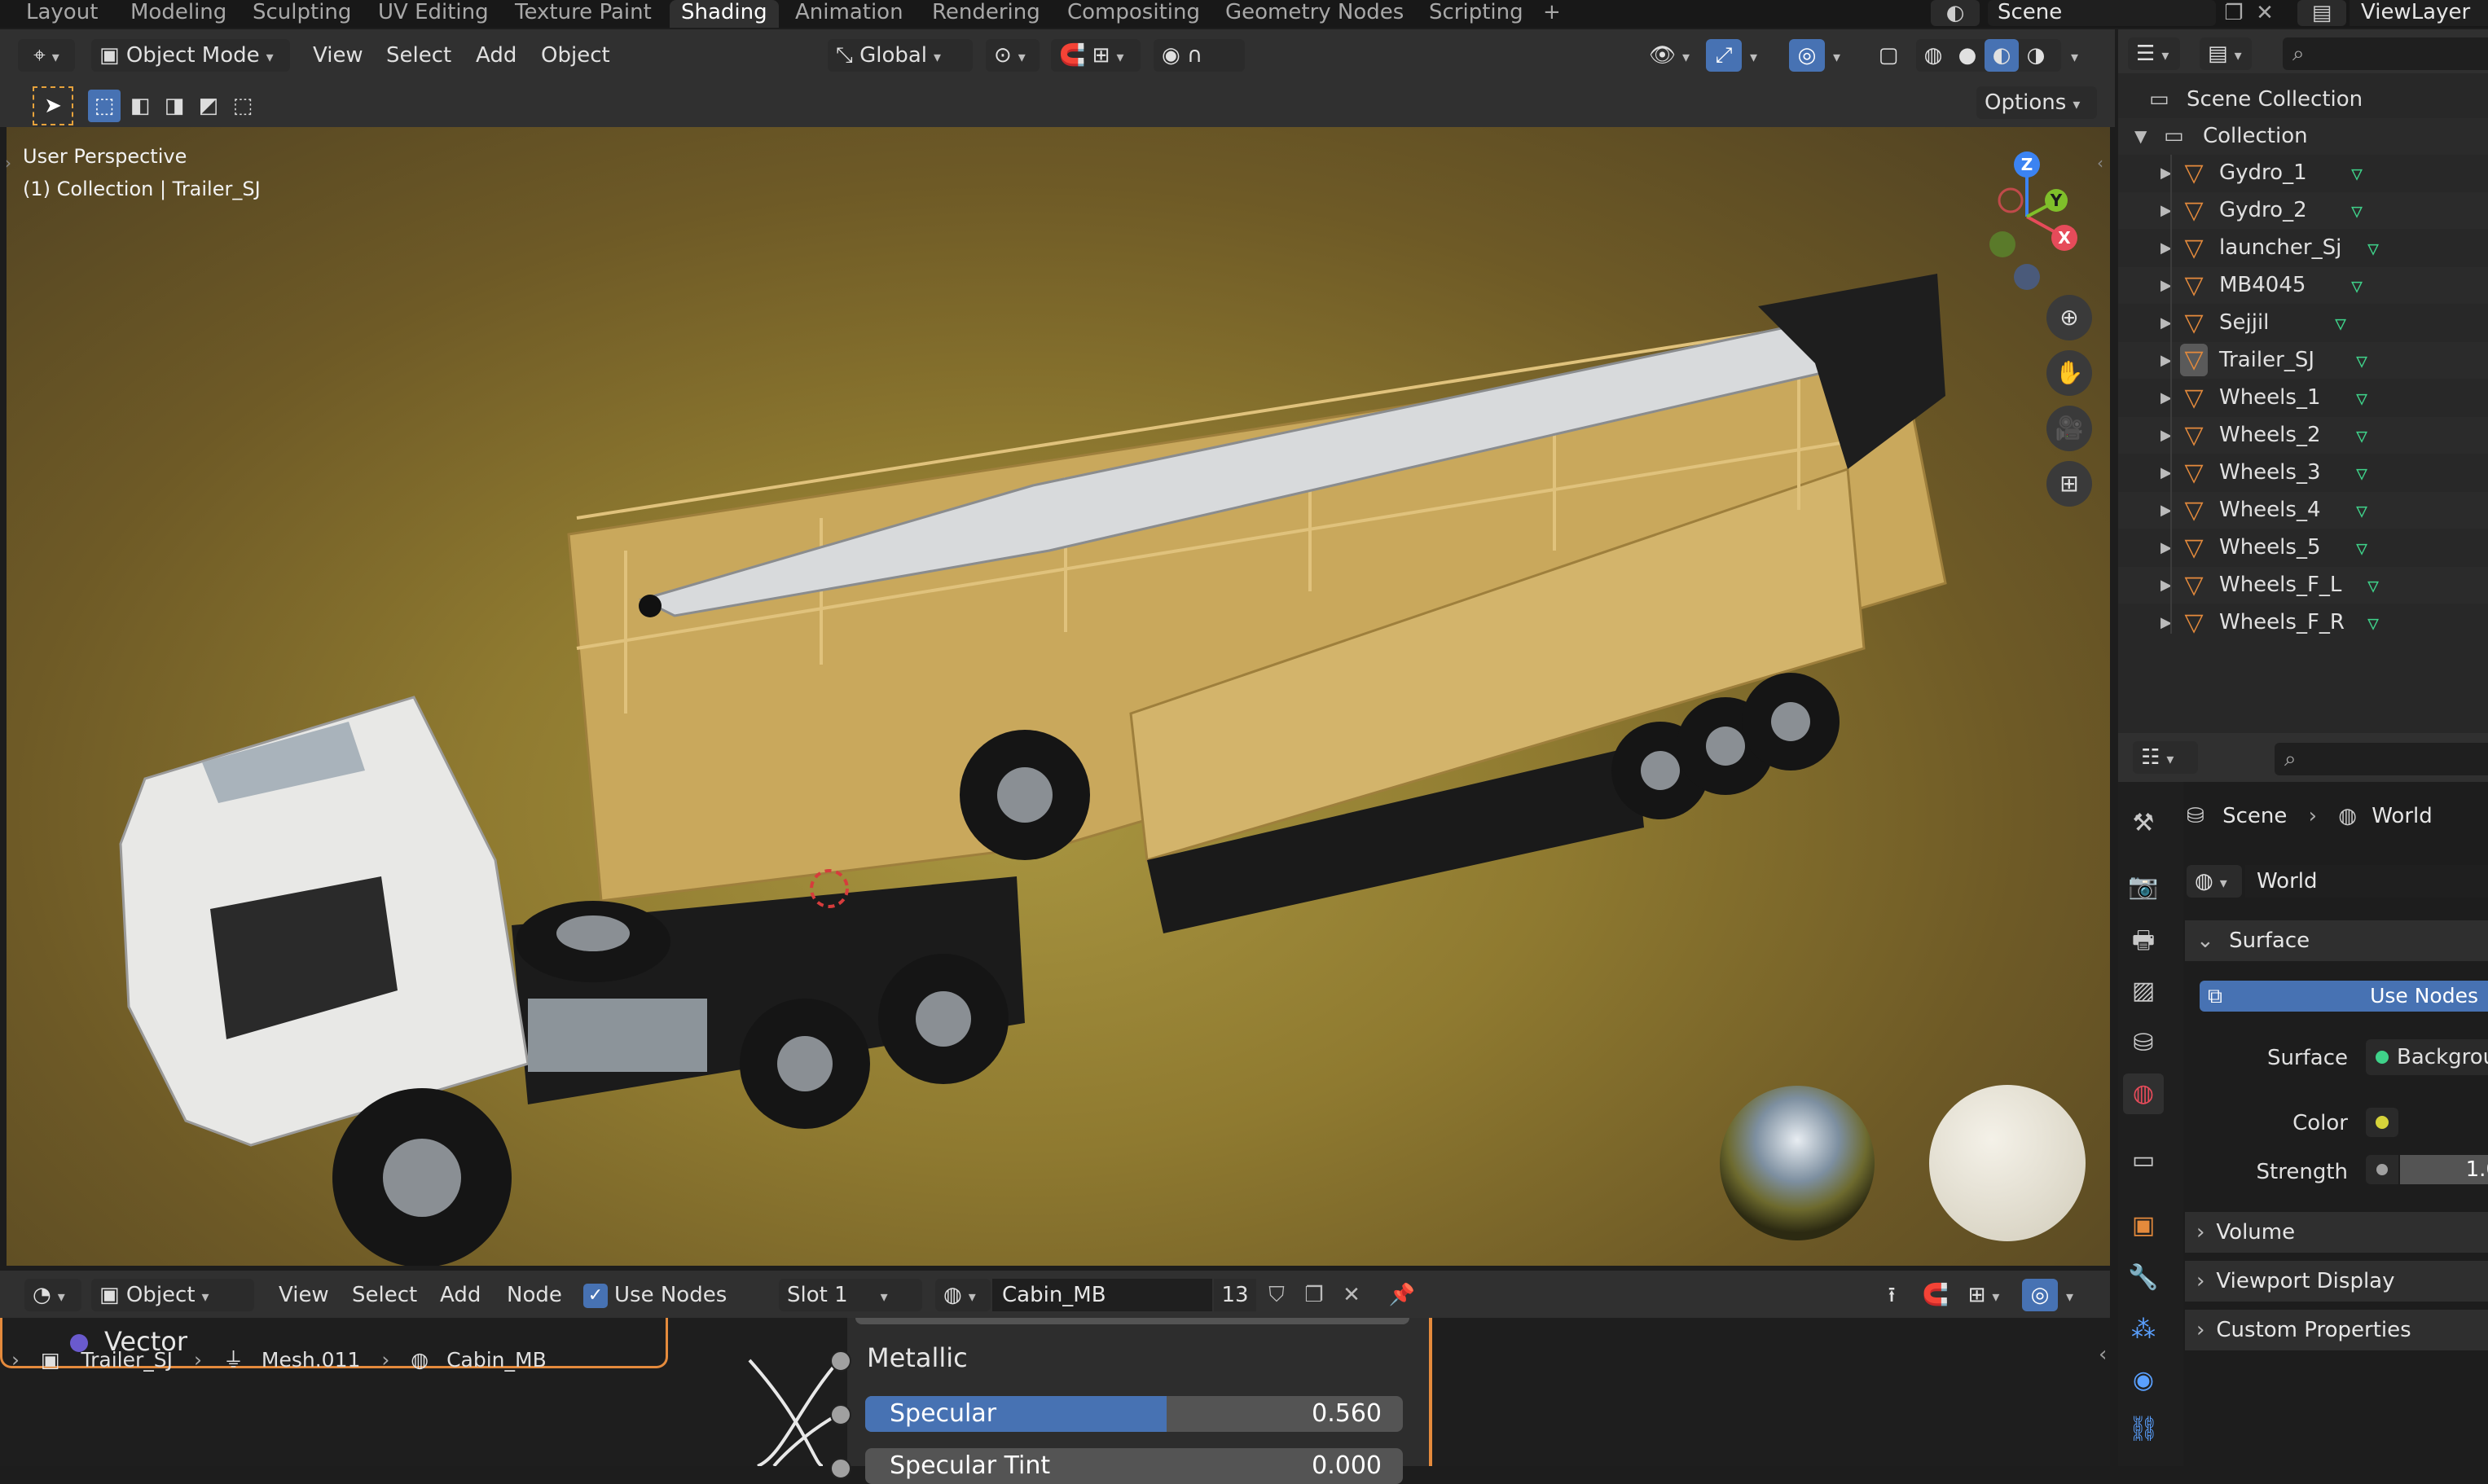  Describe the element at coordinates (2382, 1122) in the screenshot. I see `color-socket-button` at that location.